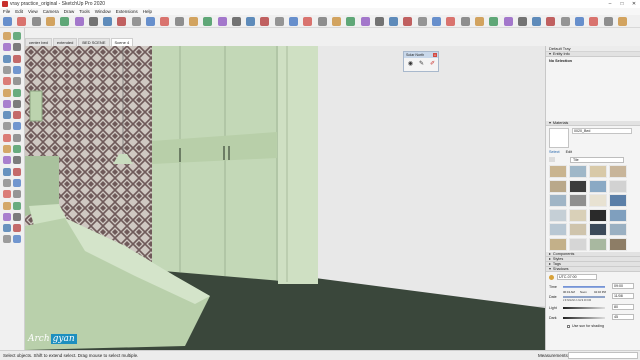 The width and height of the screenshot is (640, 360). Describe the element at coordinates (33, 11) in the screenshot. I see `menu-view: View` at that location.